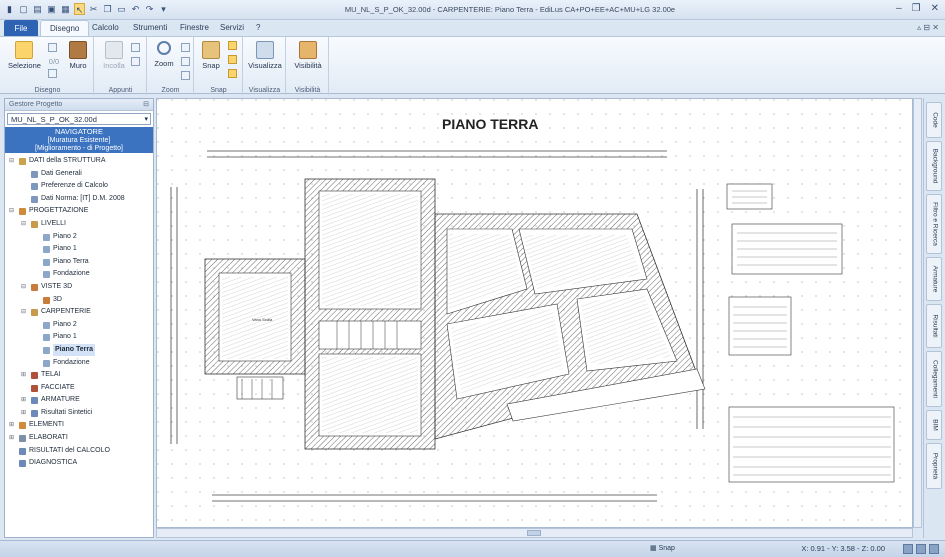  I want to click on zoom-in-icon, so click(185, 47).